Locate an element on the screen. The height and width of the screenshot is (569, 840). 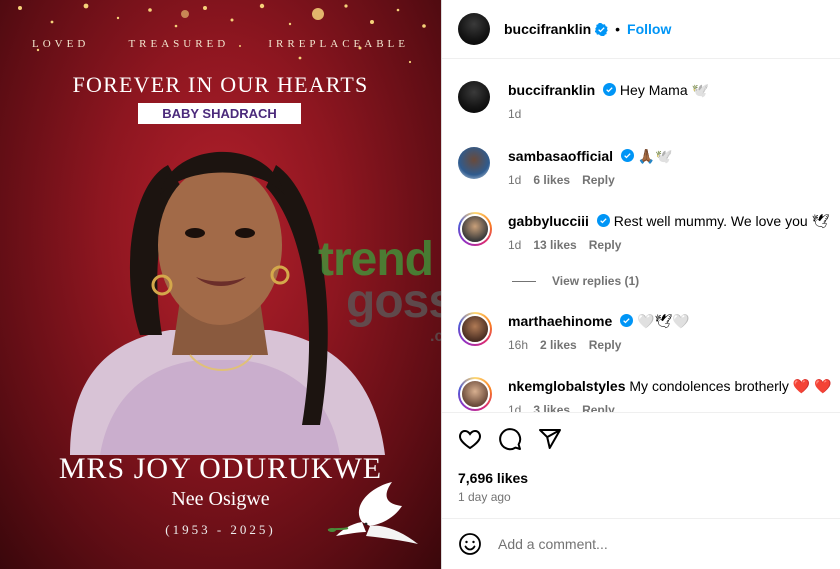
watermark-com: .com is located at coordinates (435, 336).